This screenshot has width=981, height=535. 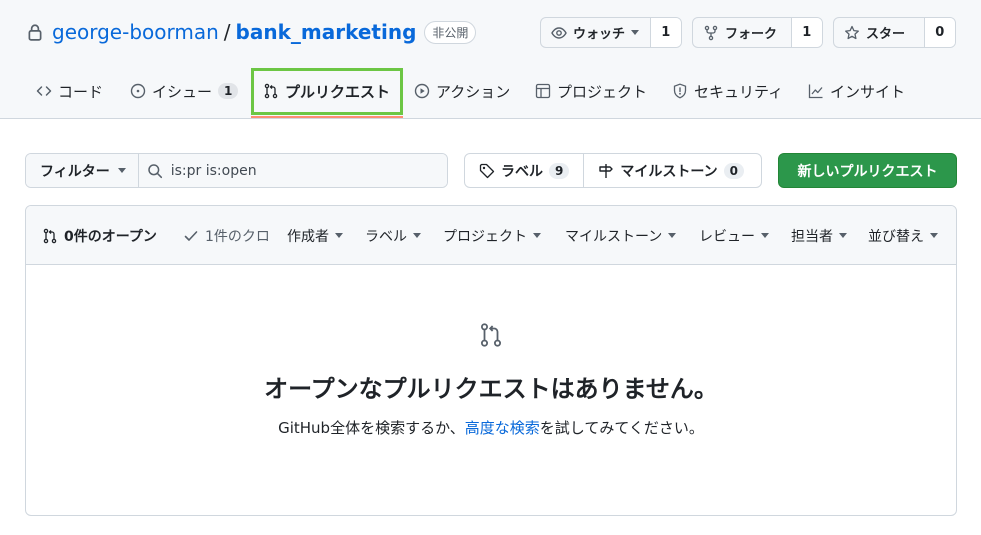 What do you see at coordinates (602, 91) in the screenshot?
I see `tab-projects-label: プロジェクト` at bounding box center [602, 91].